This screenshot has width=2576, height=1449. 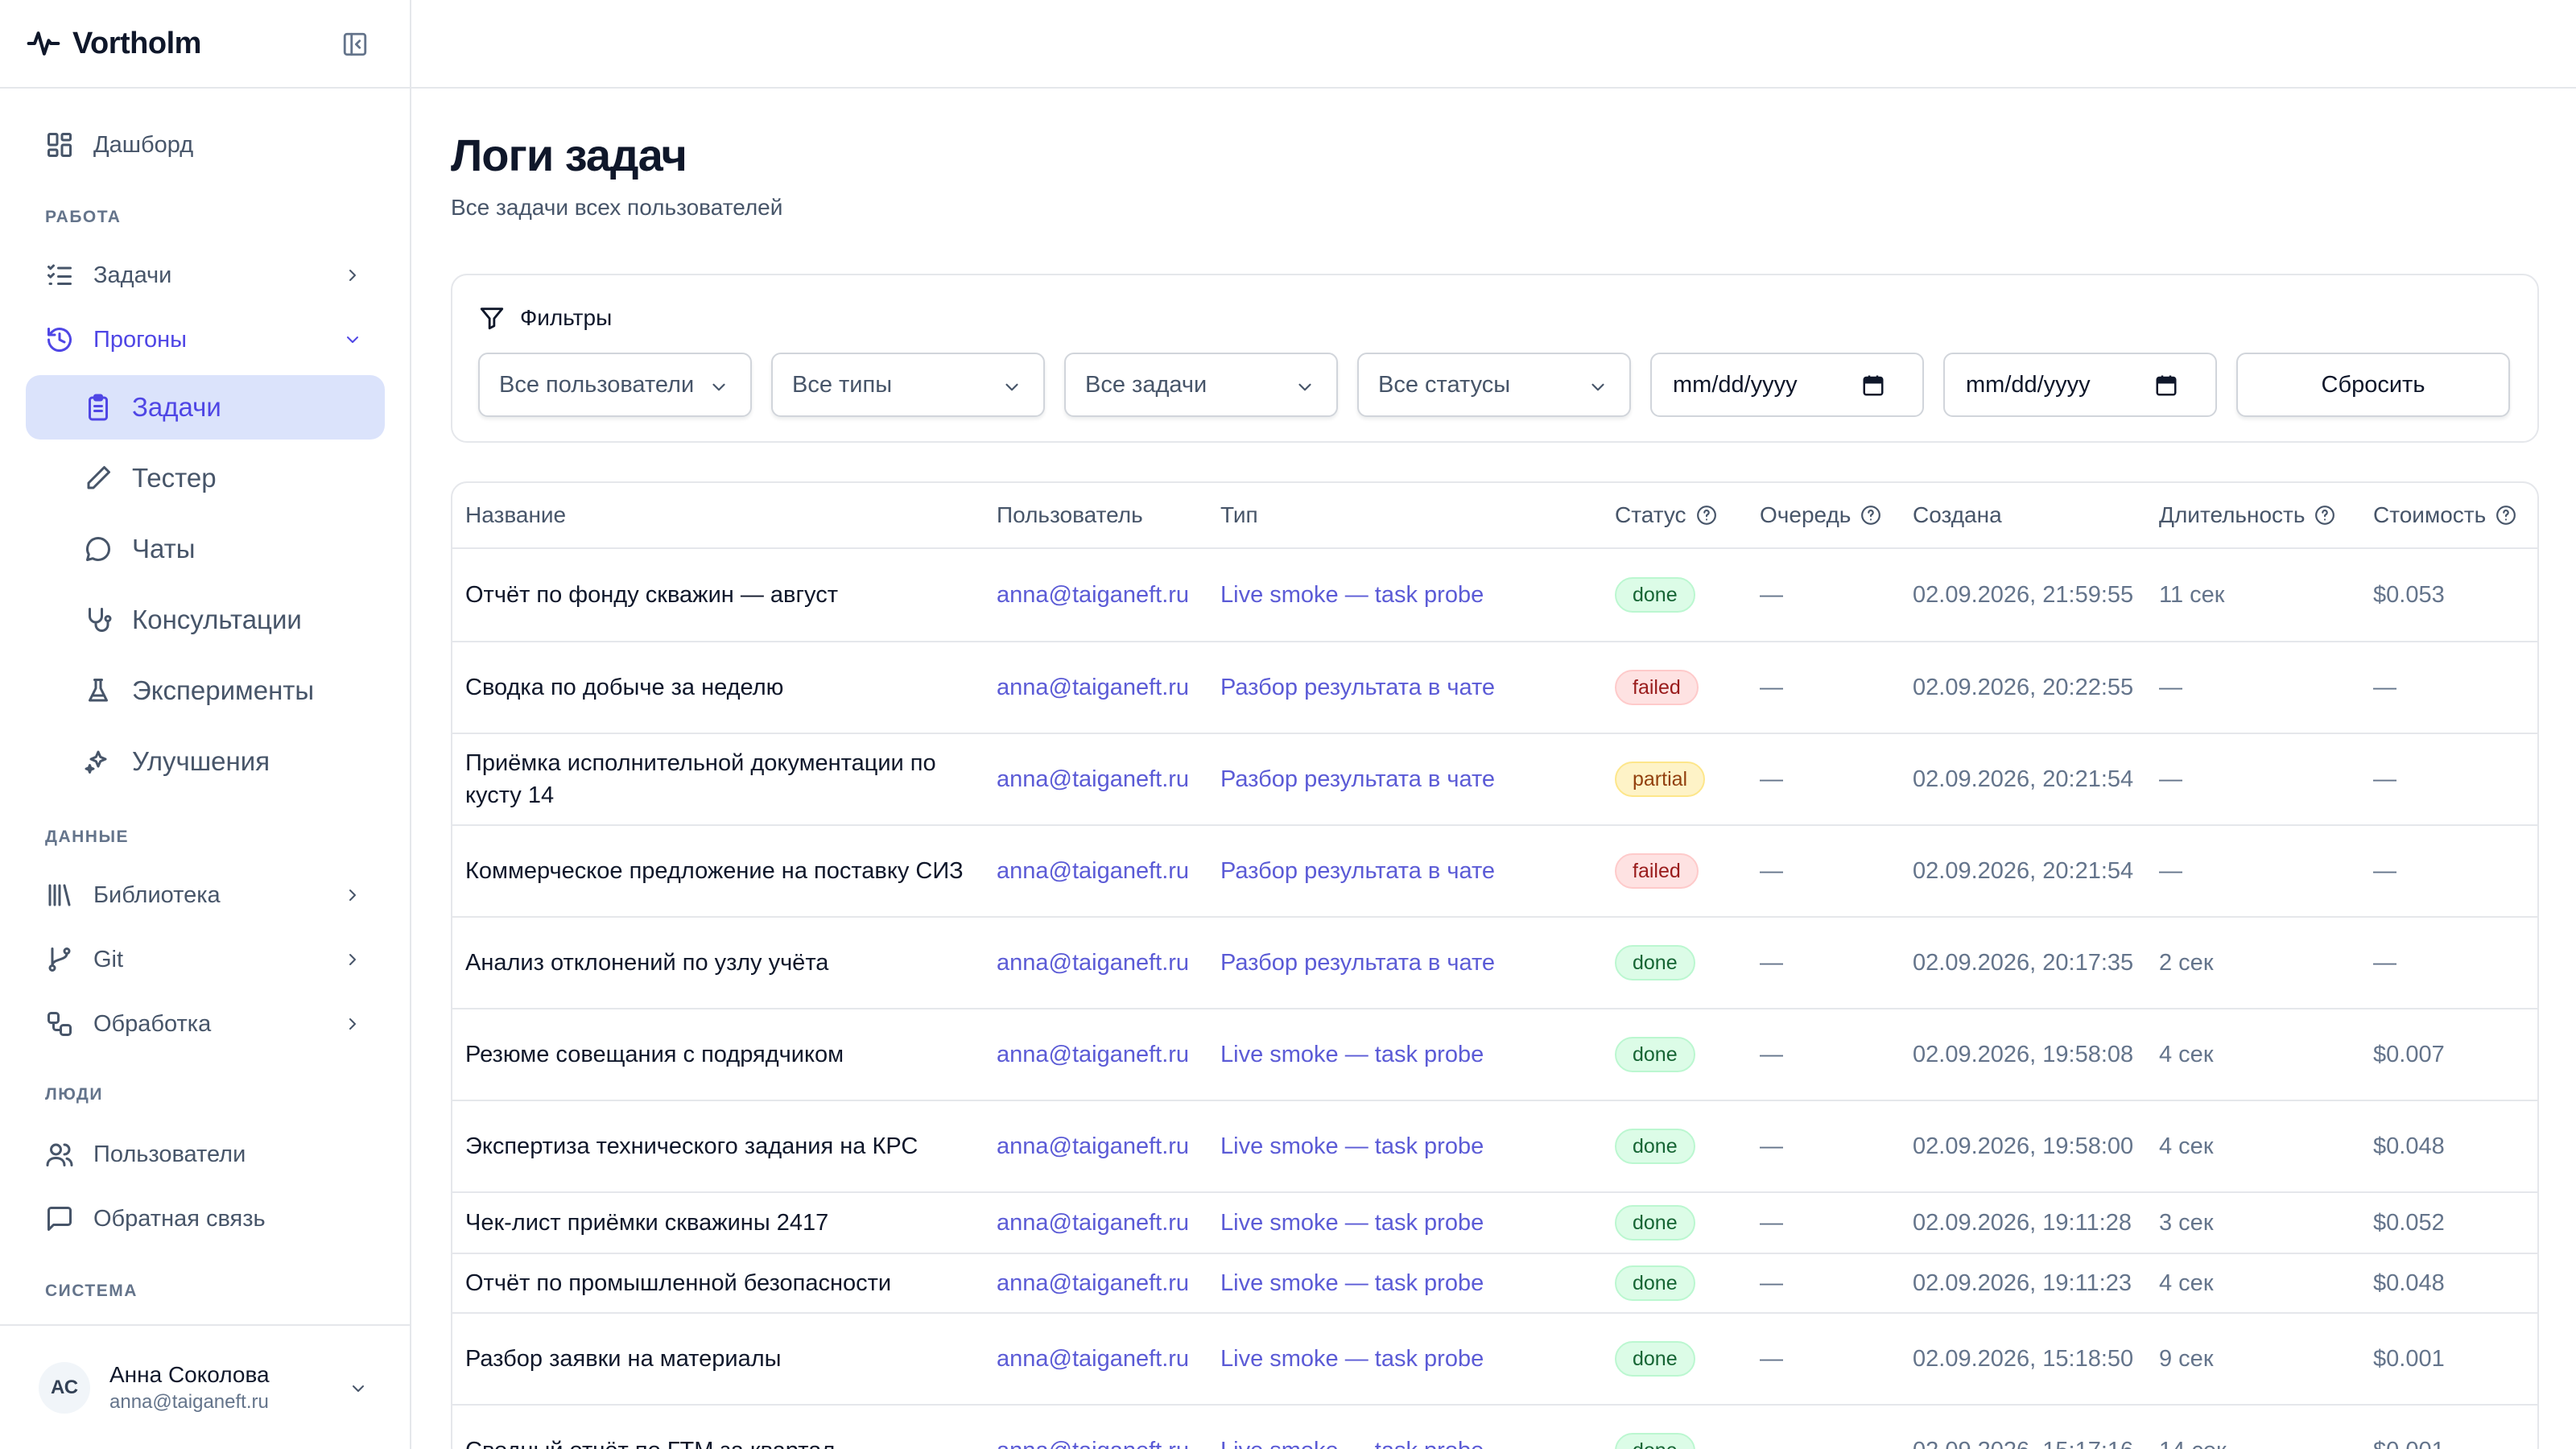 I want to click on task-name: Резюме совещания с подрядчиком, so click(x=654, y=1054).